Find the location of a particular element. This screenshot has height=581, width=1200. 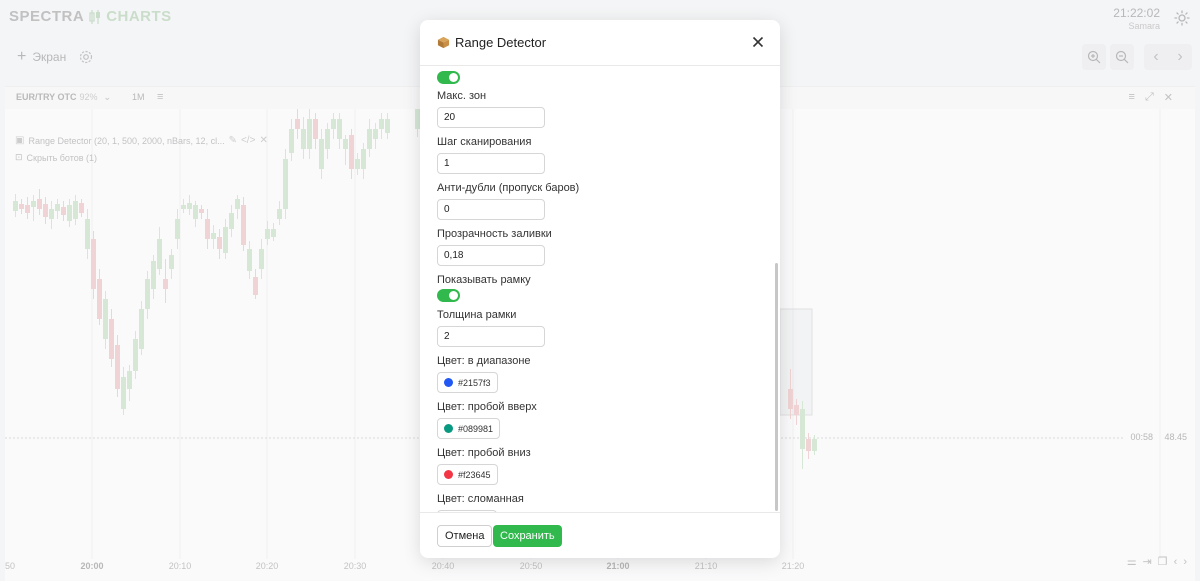

save-button: Сохранить is located at coordinates (527, 536).